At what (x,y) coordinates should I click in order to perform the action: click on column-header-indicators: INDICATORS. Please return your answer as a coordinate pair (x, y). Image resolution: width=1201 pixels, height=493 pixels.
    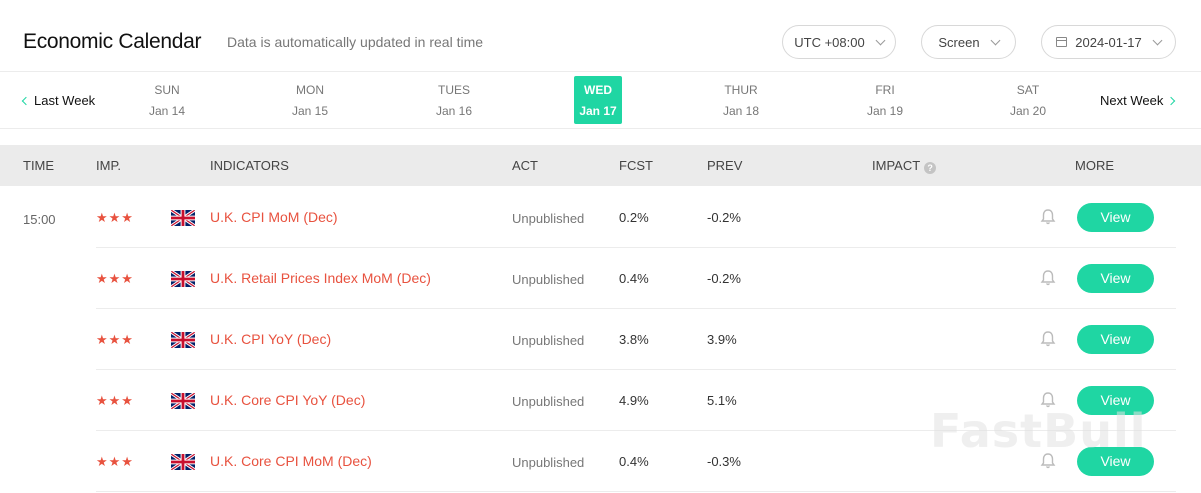
    Looking at the image, I should click on (249, 165).